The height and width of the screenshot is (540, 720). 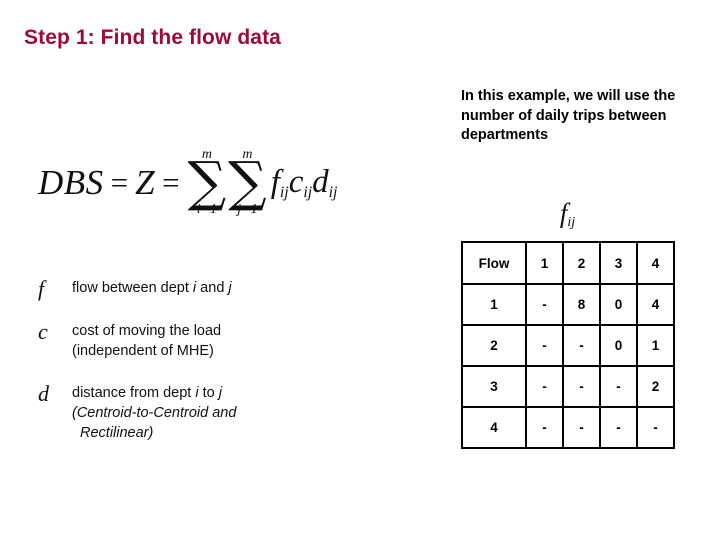 I want to click on formula-lhs: DBS, so click(x=71, y=182).